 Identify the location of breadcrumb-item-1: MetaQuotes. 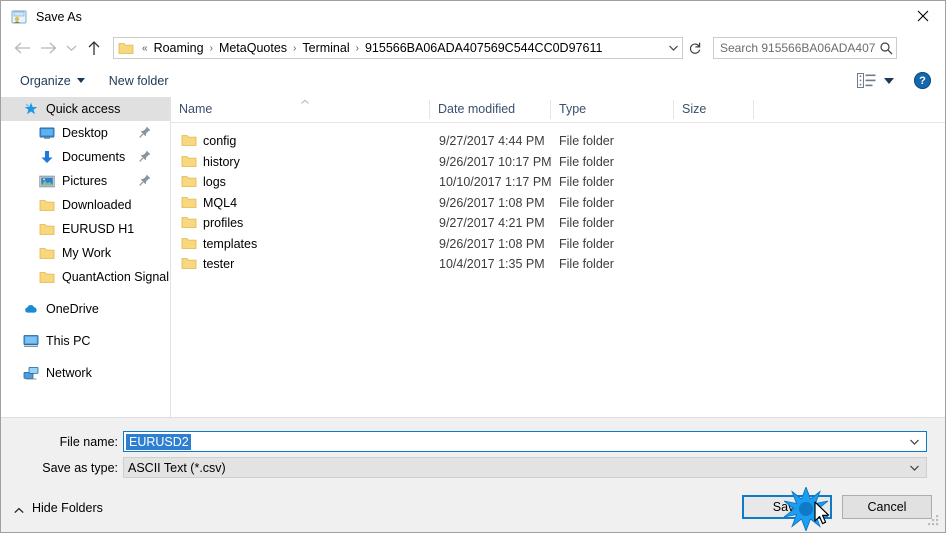
(253, 48).